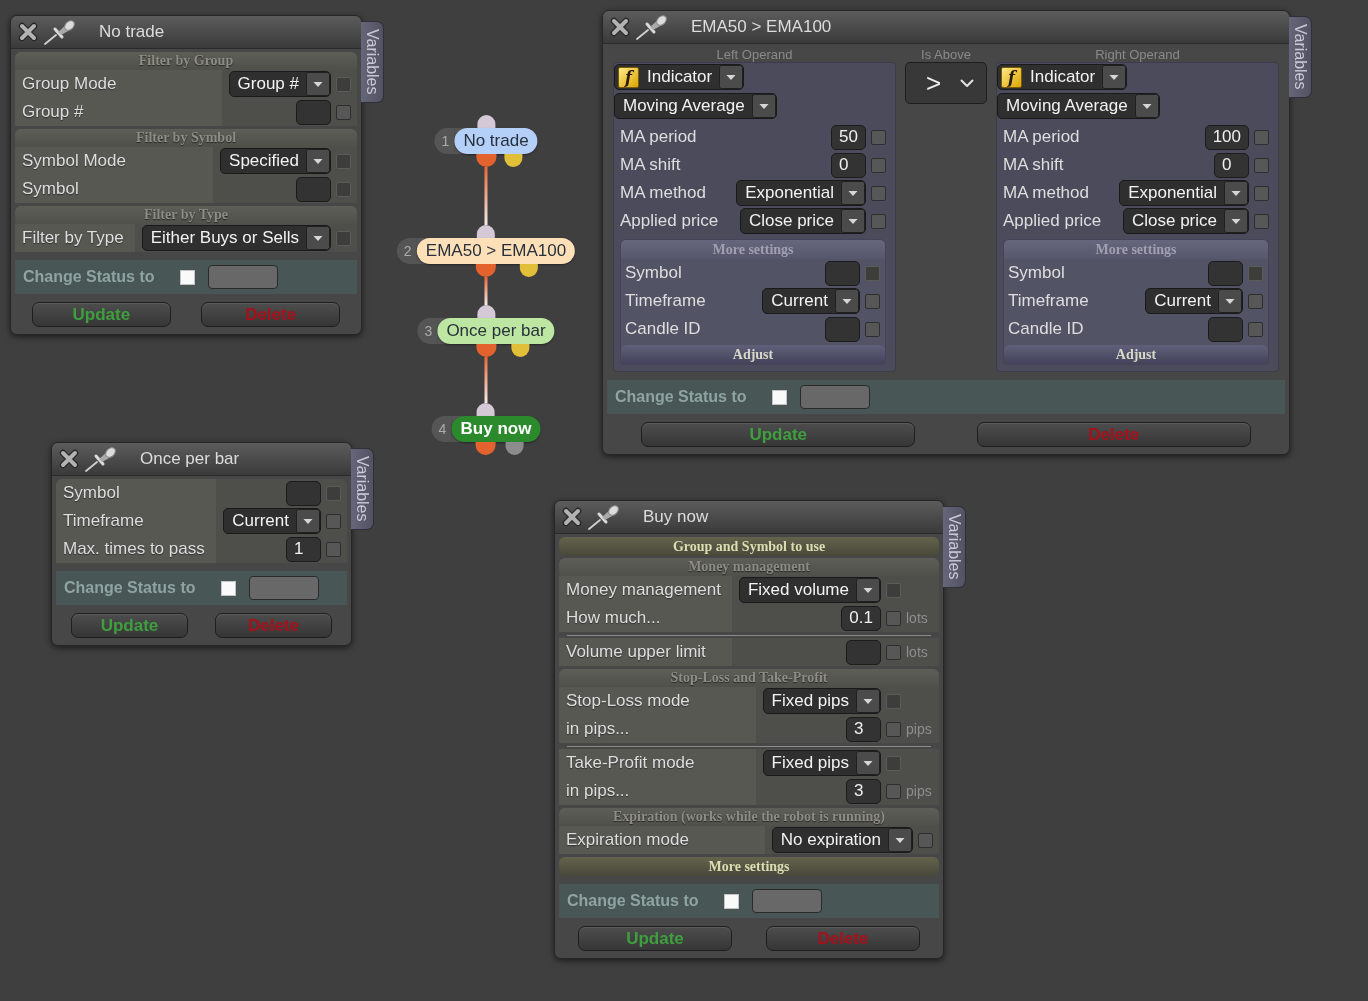 The height and width of the screenshot is (1001, 1368). I want to click on connector-line, so click(486, 196).